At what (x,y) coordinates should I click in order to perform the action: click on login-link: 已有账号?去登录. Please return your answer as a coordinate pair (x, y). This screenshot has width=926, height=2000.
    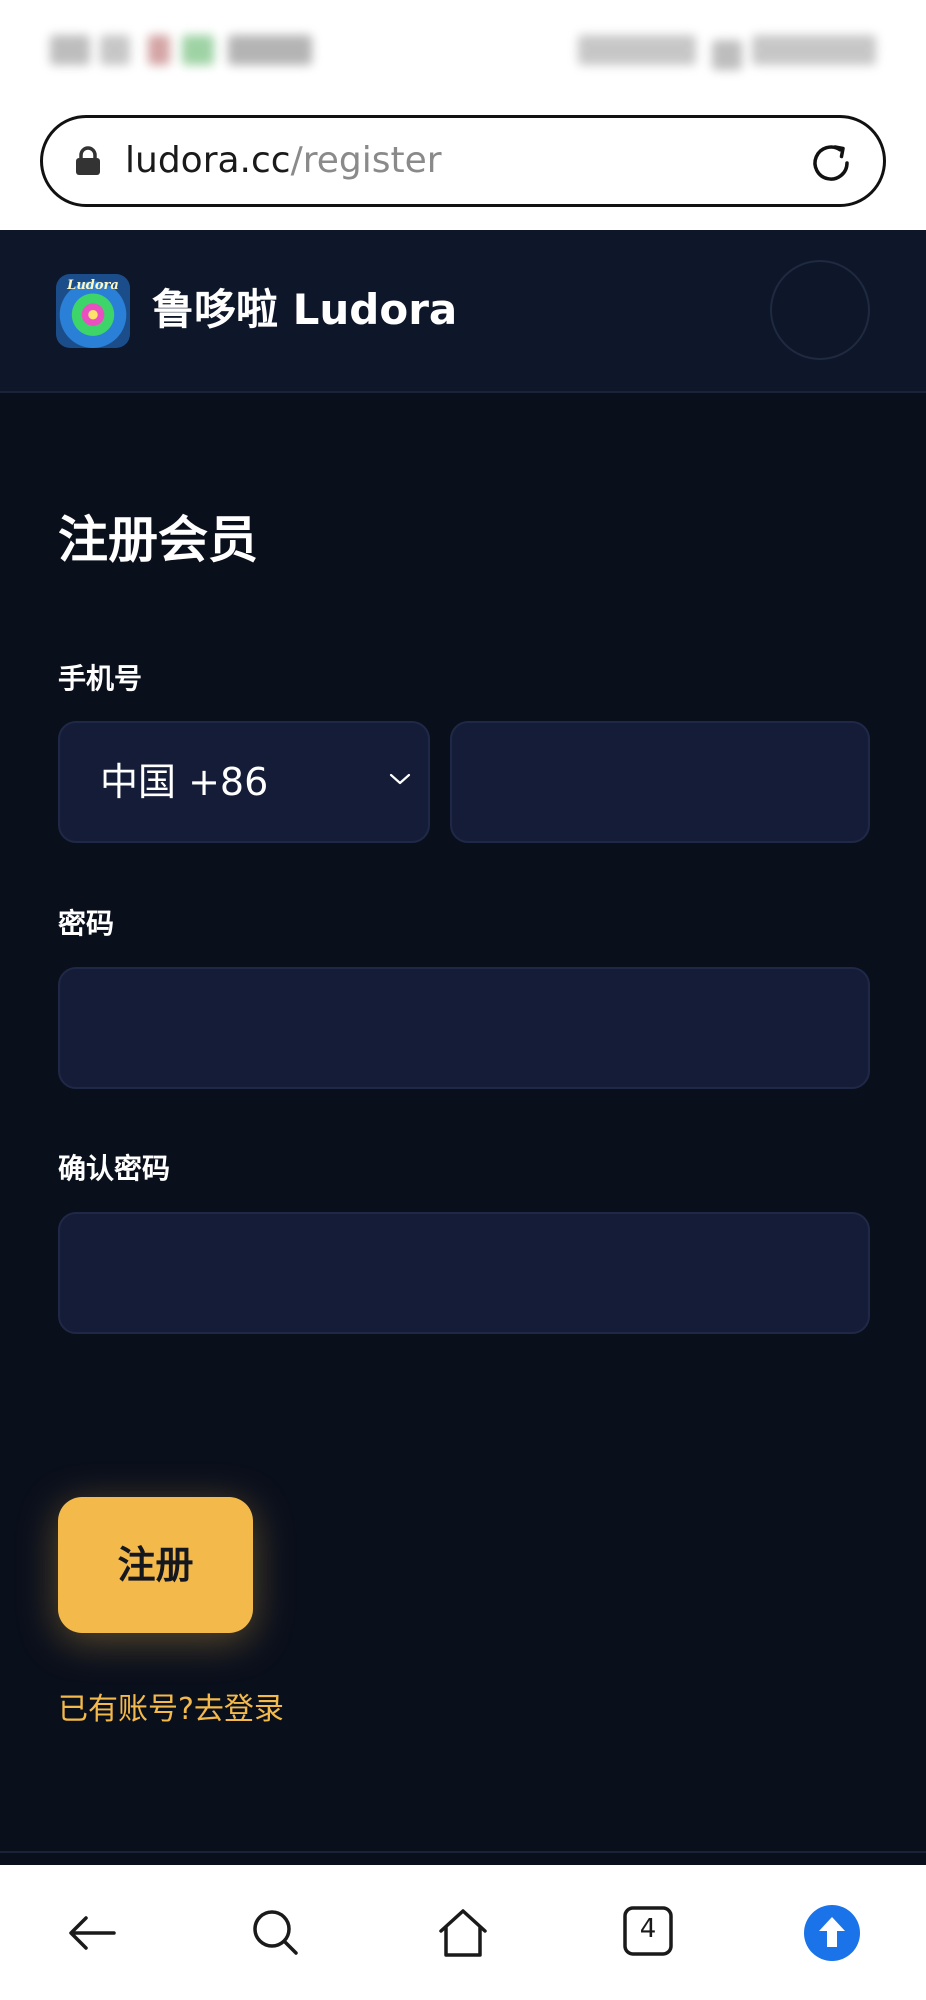
    Looking at the image, I should click on (171, 1710).